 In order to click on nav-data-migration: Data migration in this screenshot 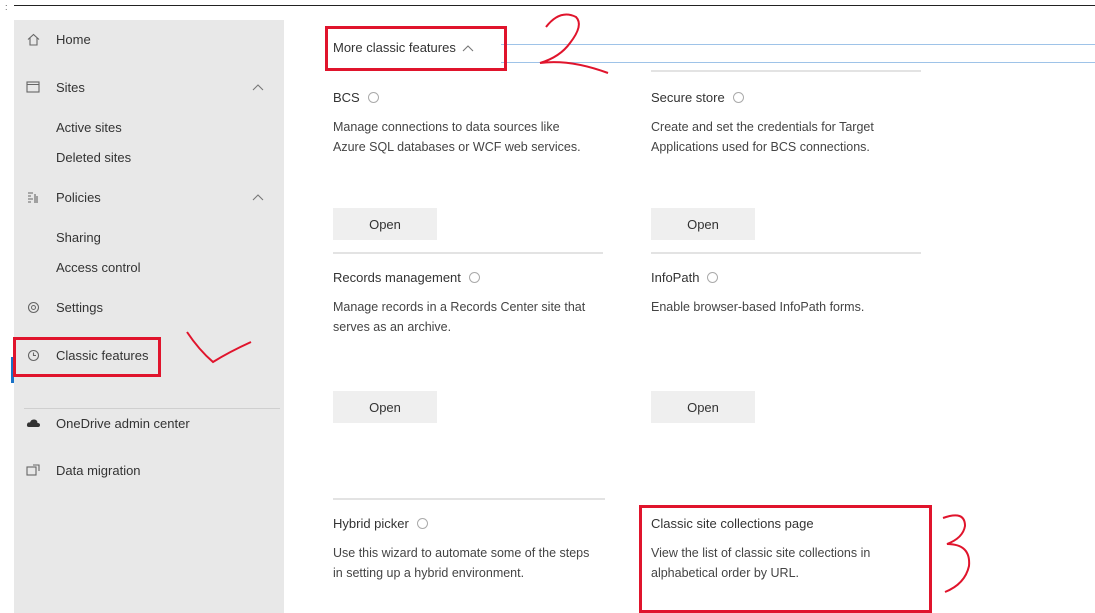, I will do `click(77, 470)`.